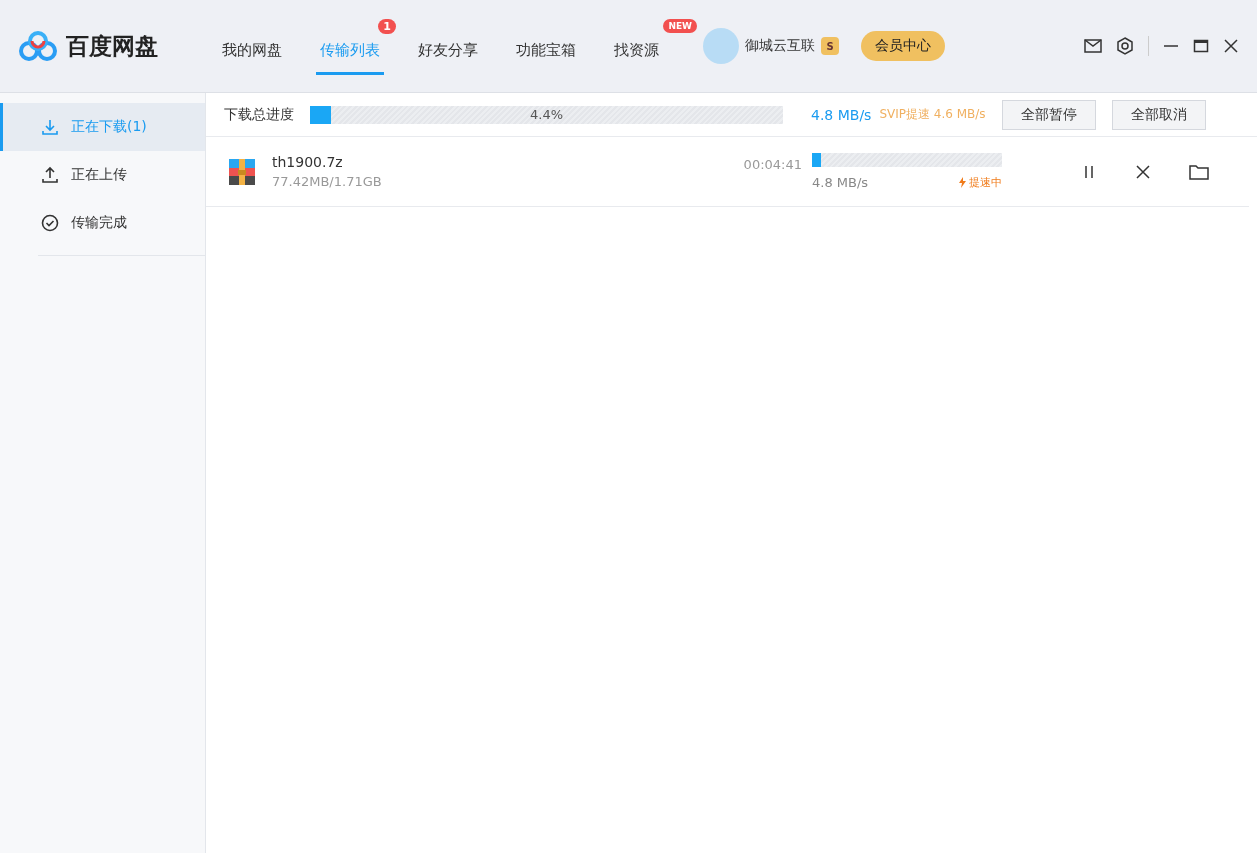 The height and width of the screenshot is (853, 1257). What do you see at coordinates (841, 114) in the screenshot?
I see `download-speed: 4.8 MB/s` at bounding box center [841, 114].